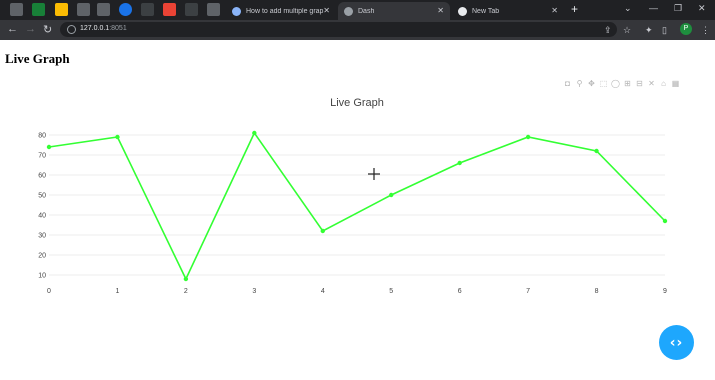 The height and width of the screenshot is (380, 715). Describe the element at coordinates (665, 291) in the screenshot. I see `x-tick-label: 9` at that location.